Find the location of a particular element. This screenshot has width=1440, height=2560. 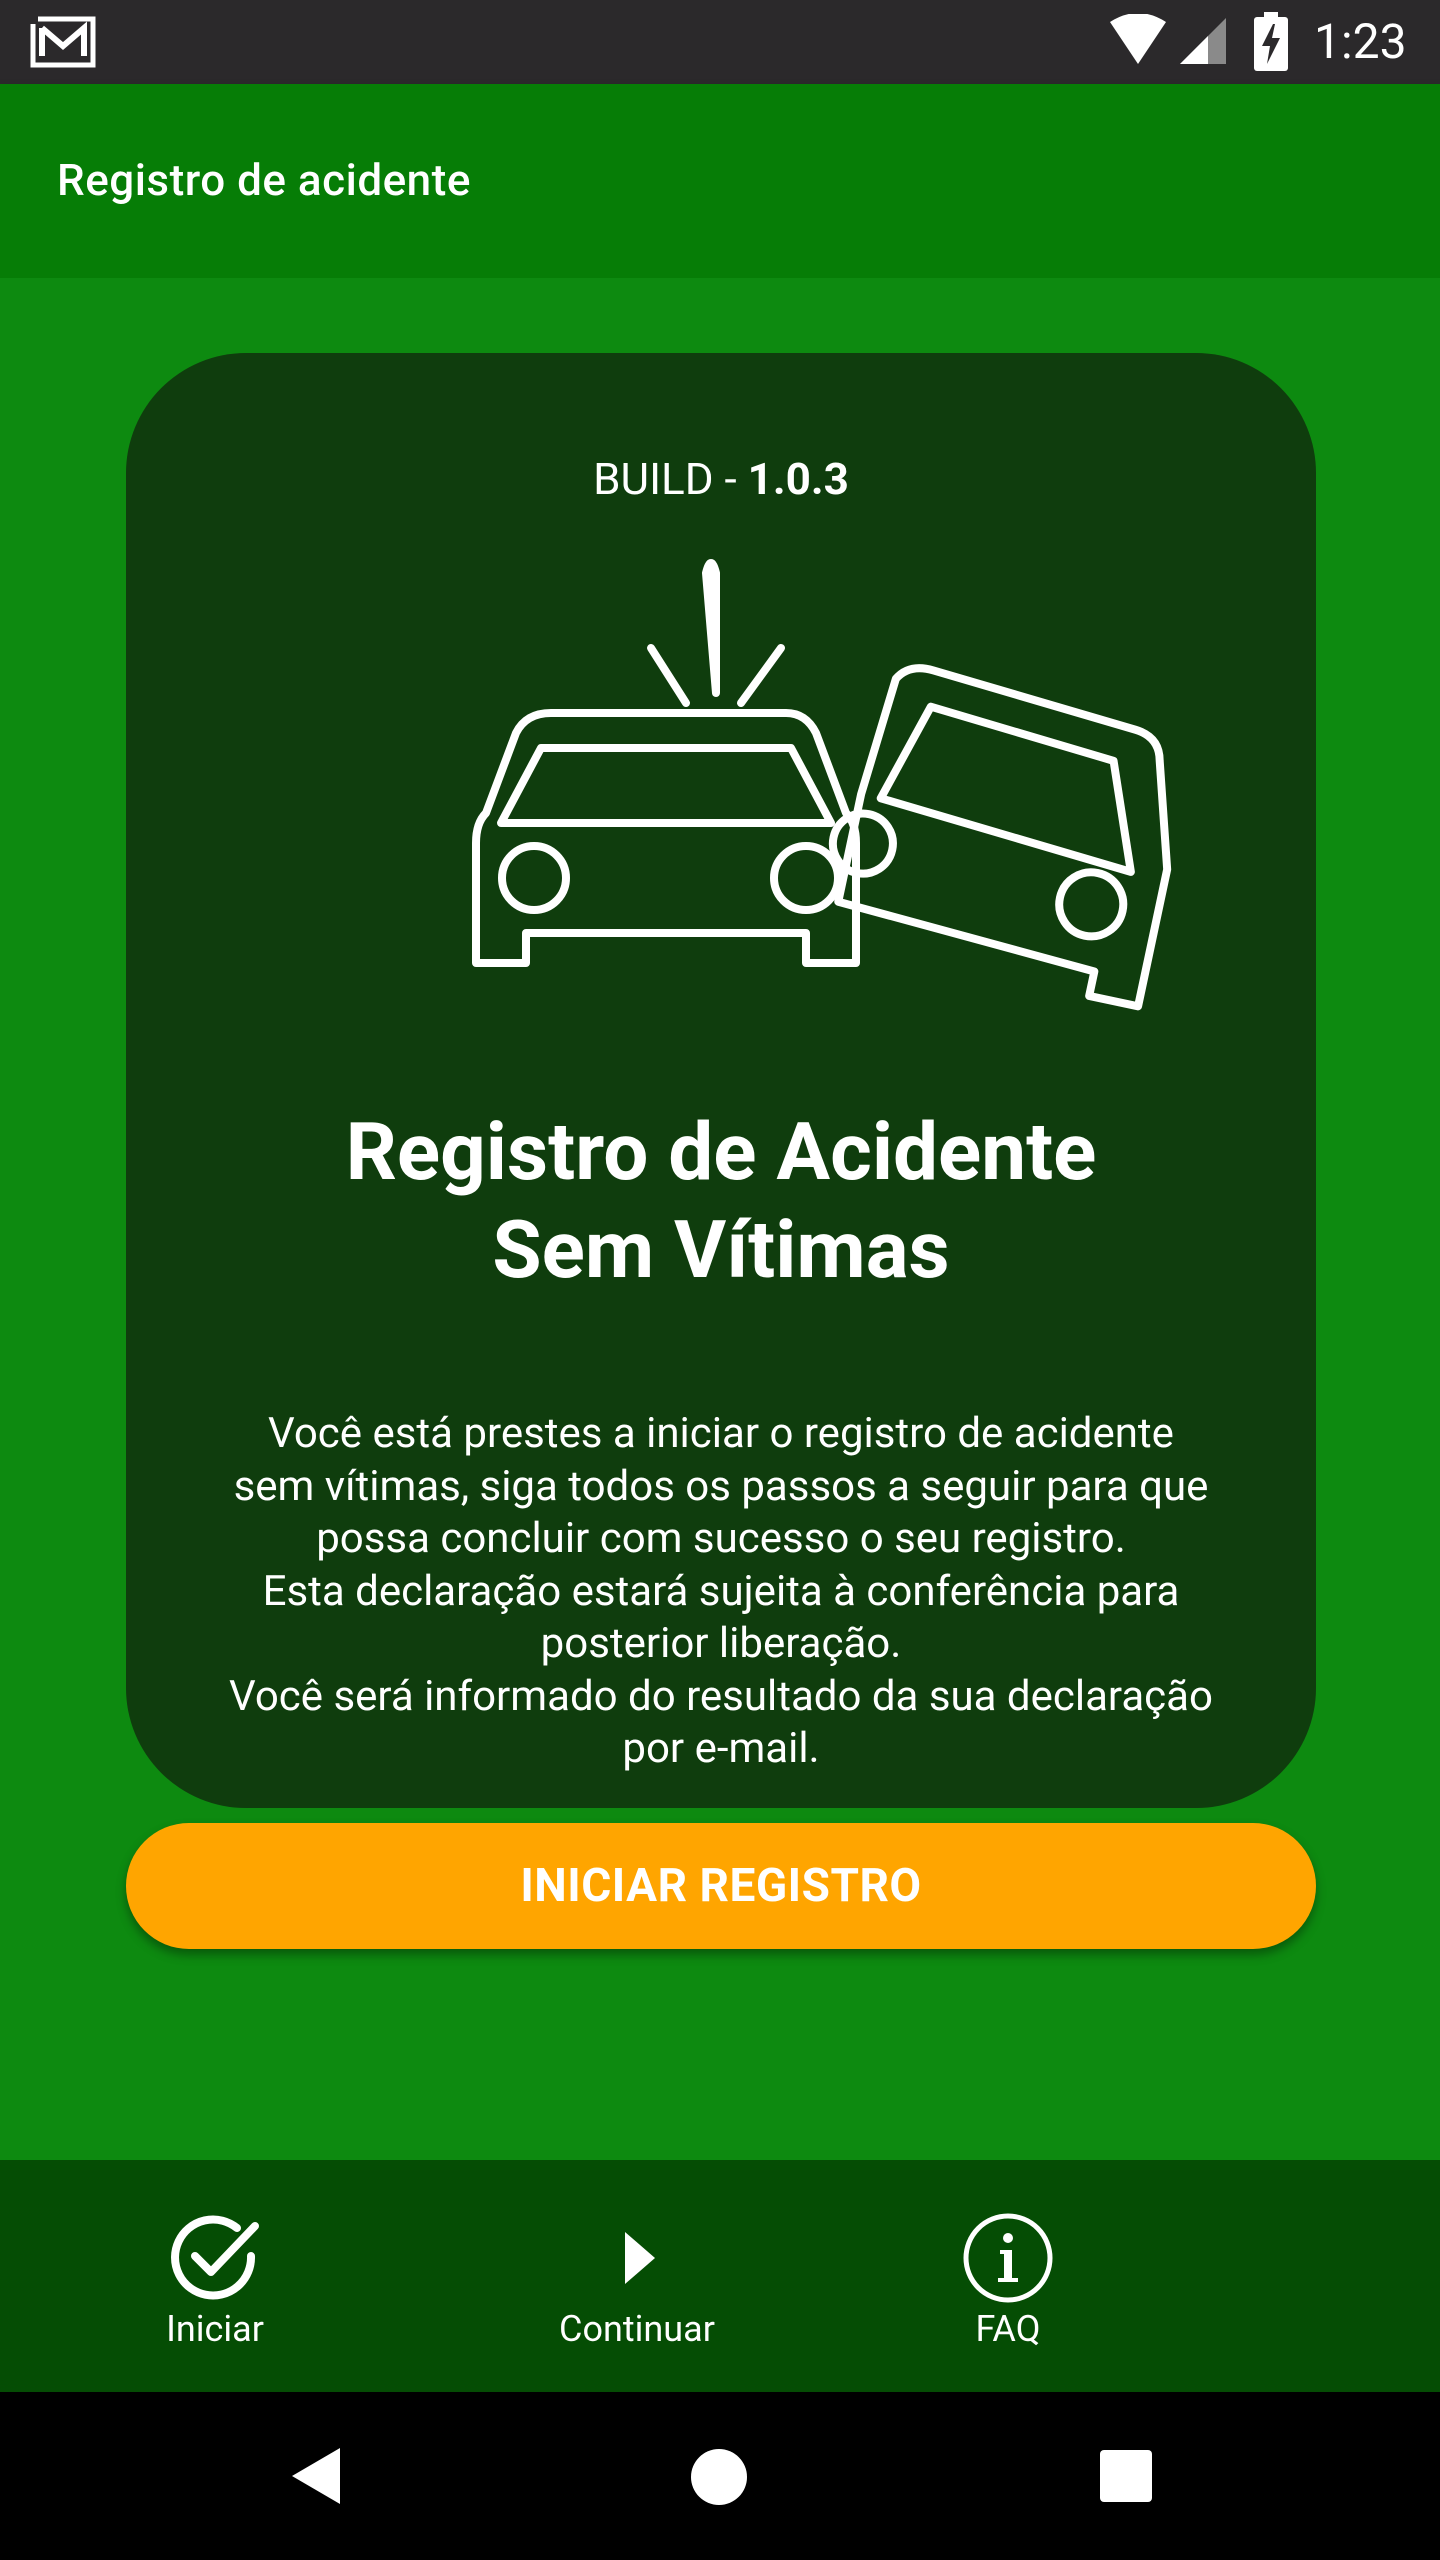

home-icon is located at coordinates (719, 2477).